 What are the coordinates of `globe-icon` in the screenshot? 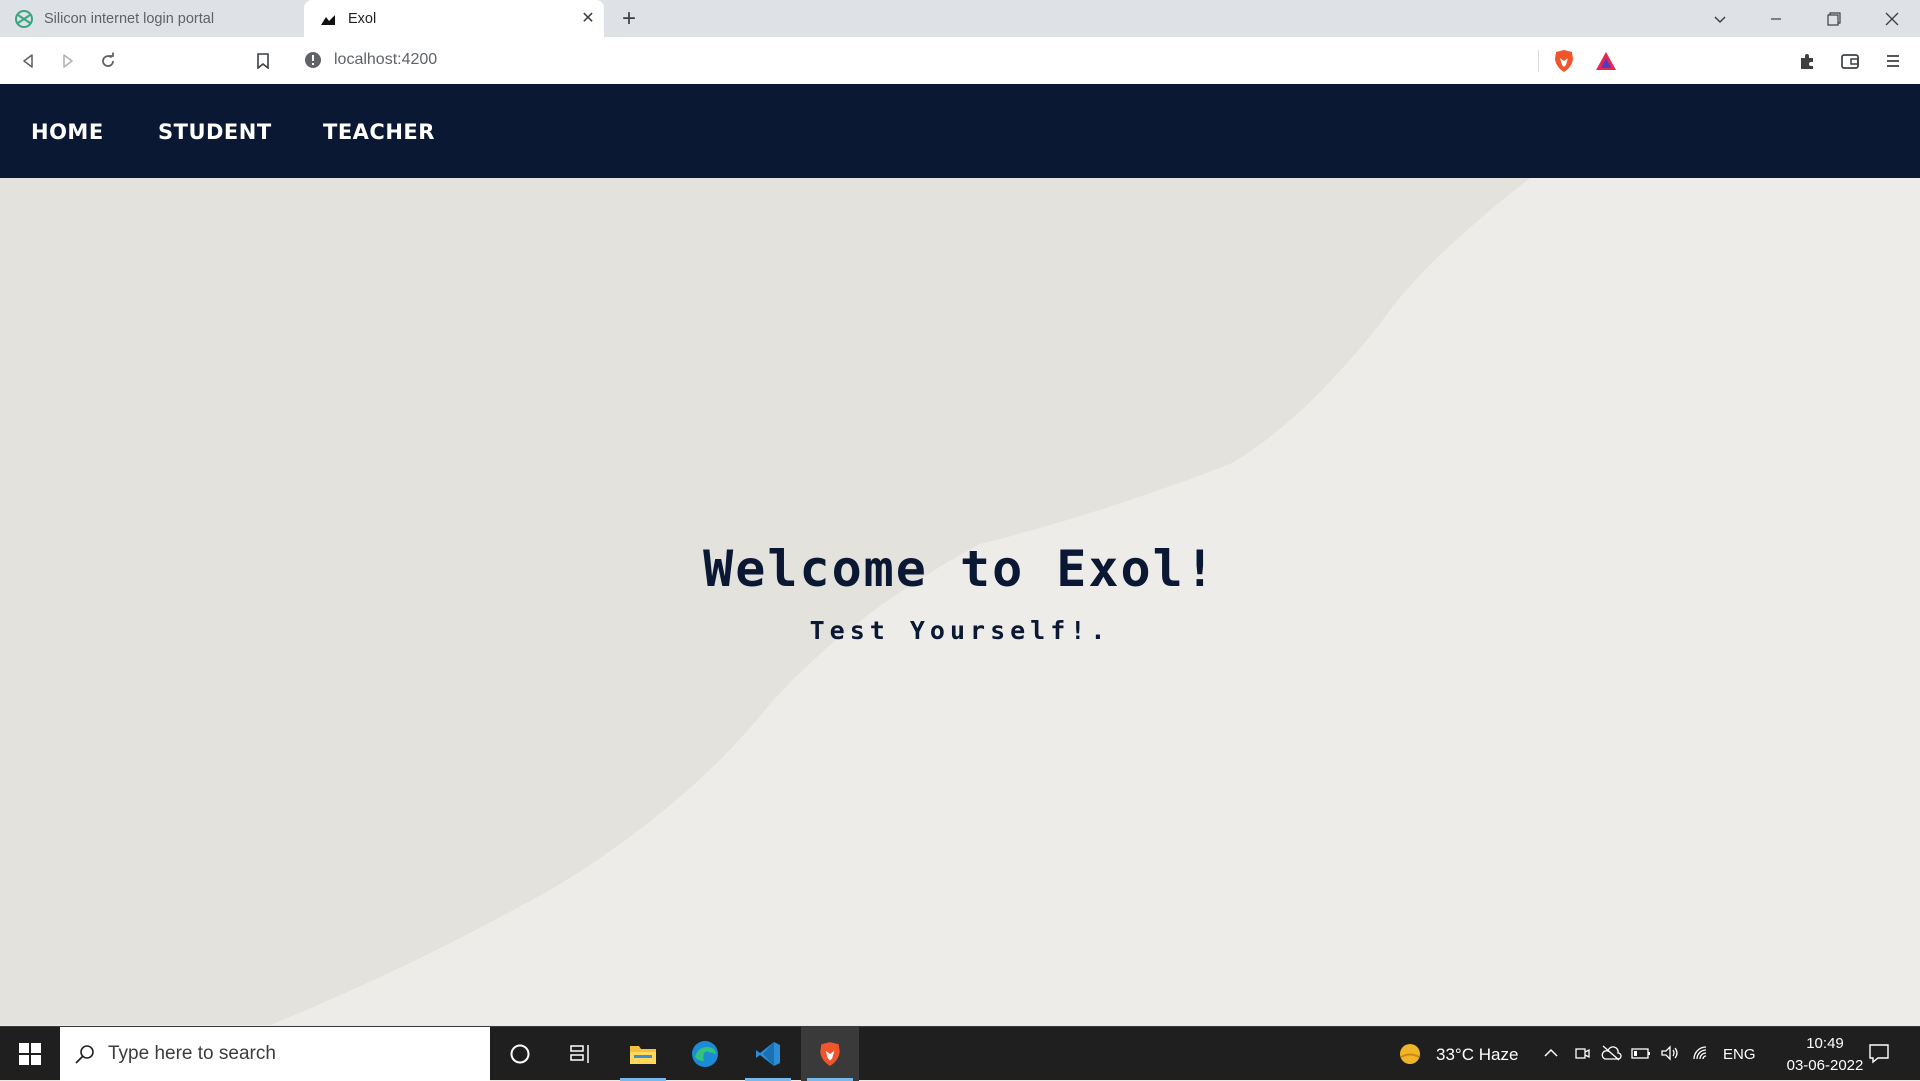 It's located at (24, 19).